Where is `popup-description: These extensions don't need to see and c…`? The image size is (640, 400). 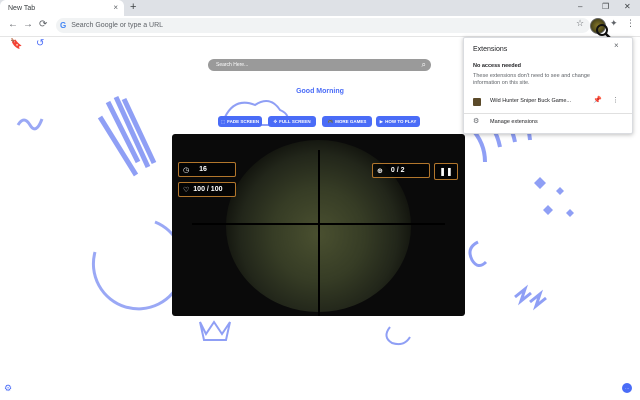
popup-description: These extensions don't need to see and c… is located at coordinates (531, 79).